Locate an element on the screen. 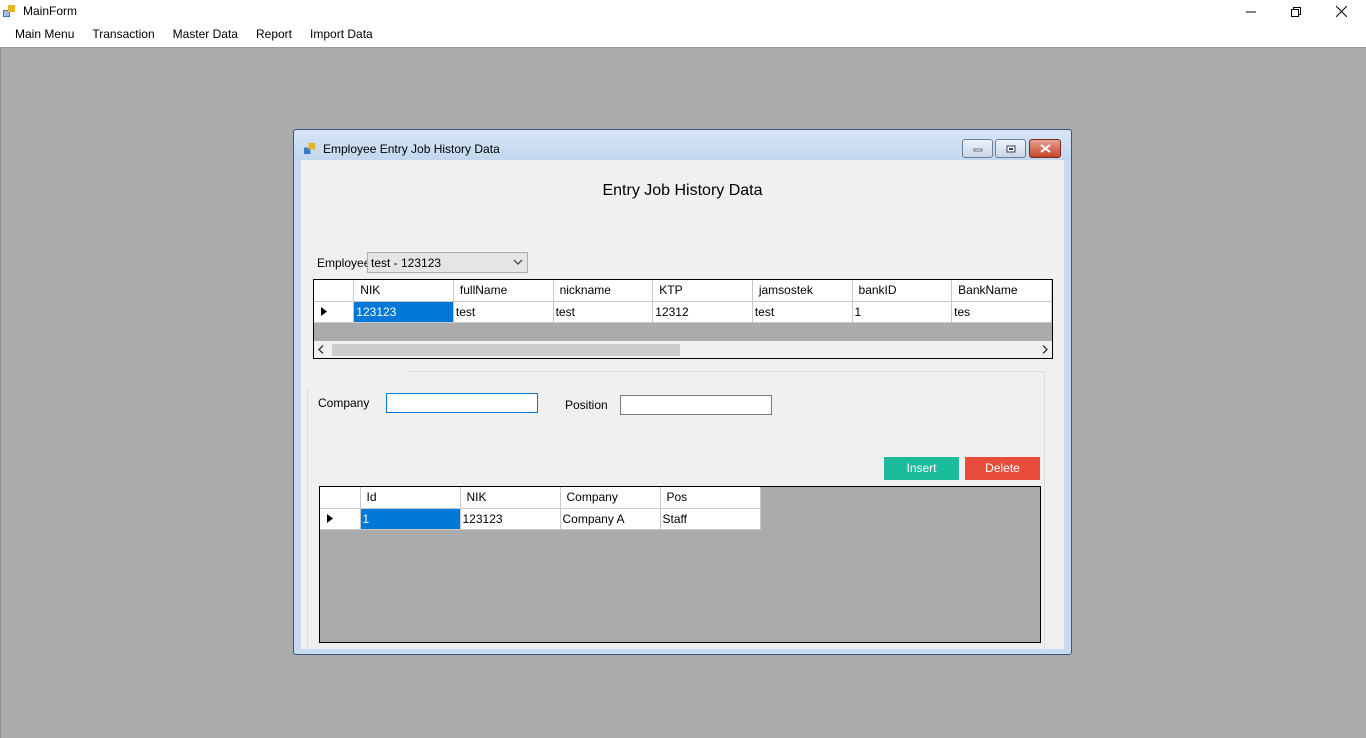 Image resolution: width=1366 pixels, height=738 pixels. restore-button is located at coordinates (1296, 11).